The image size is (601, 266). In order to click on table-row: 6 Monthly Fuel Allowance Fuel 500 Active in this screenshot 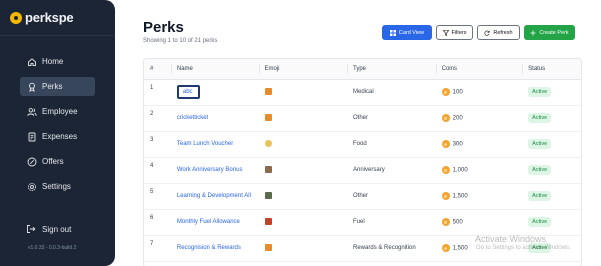, I will do `click(362, 222)`.